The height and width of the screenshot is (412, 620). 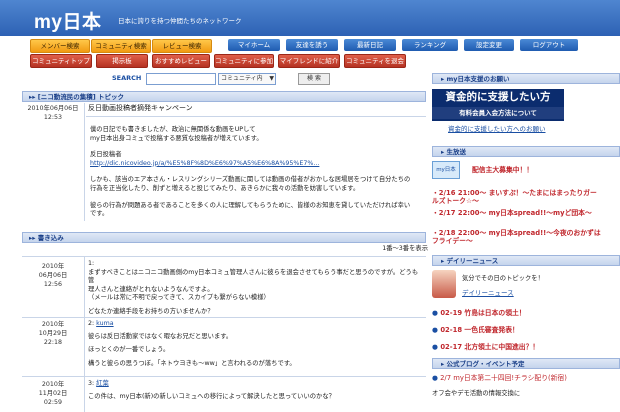 I want to click on search-input, so click(x=181, y=79).